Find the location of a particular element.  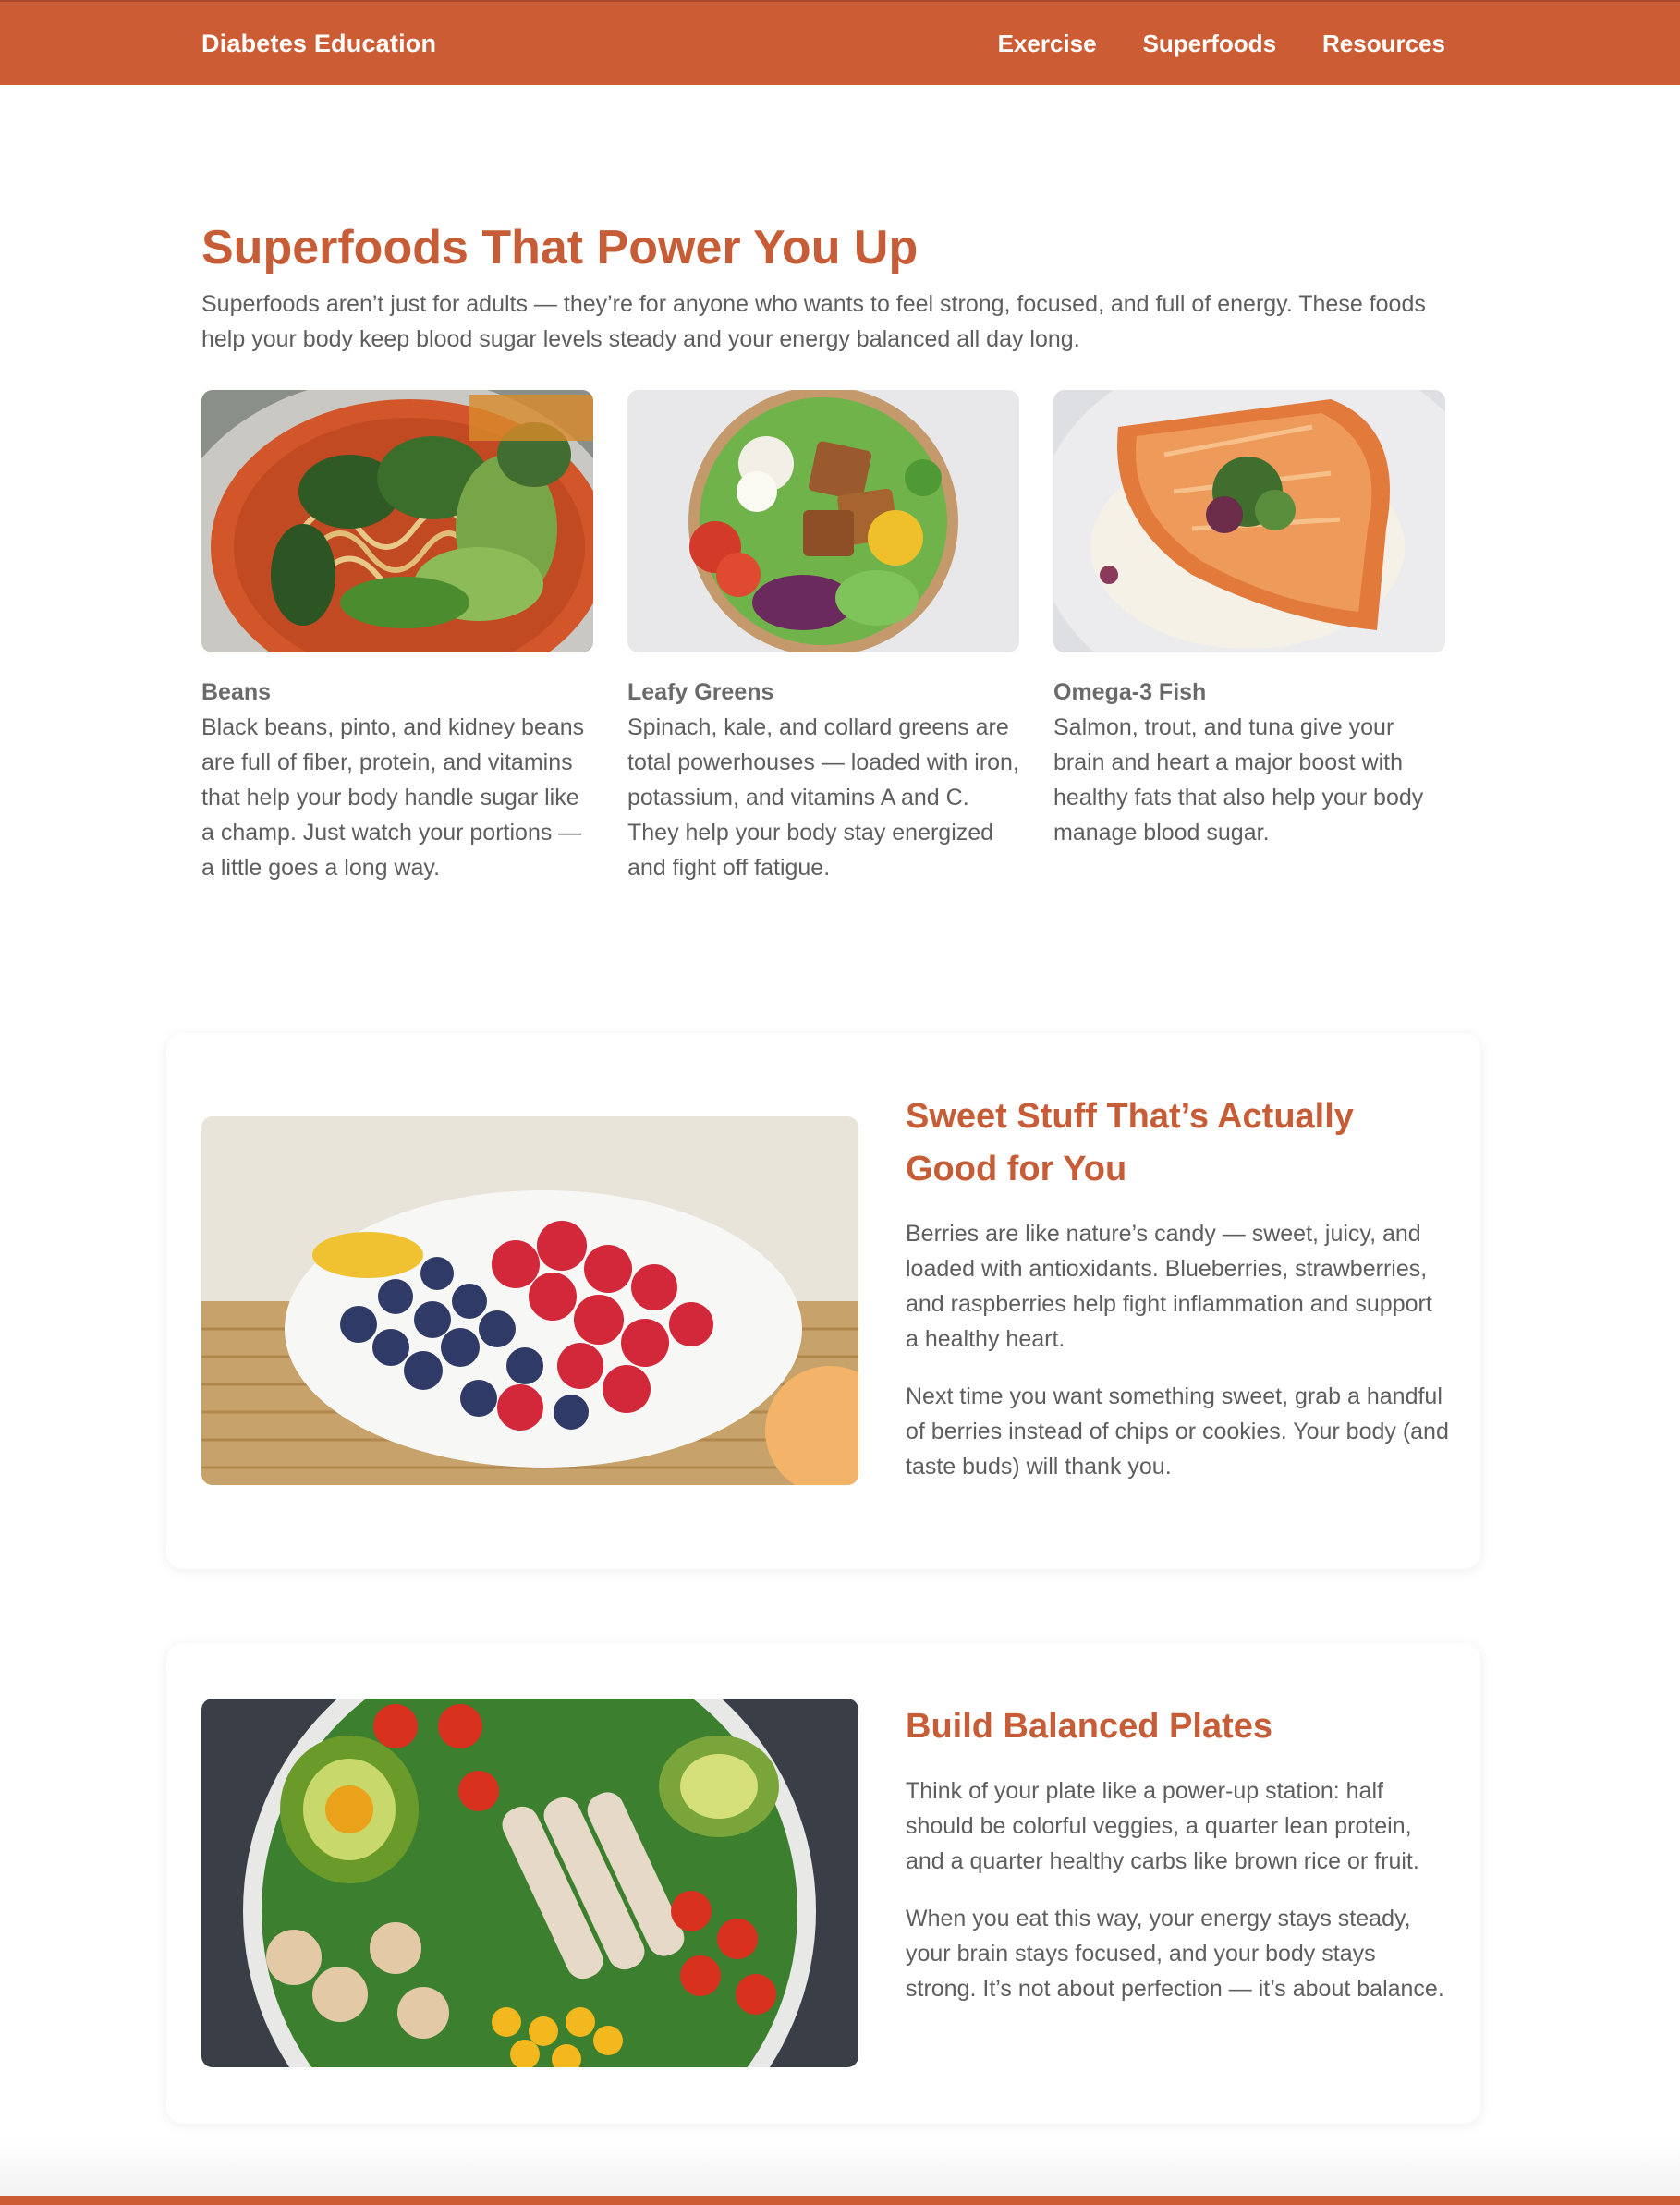

card-title-leafy-greens: Leafy Greens is located at coordinates (700, 692).